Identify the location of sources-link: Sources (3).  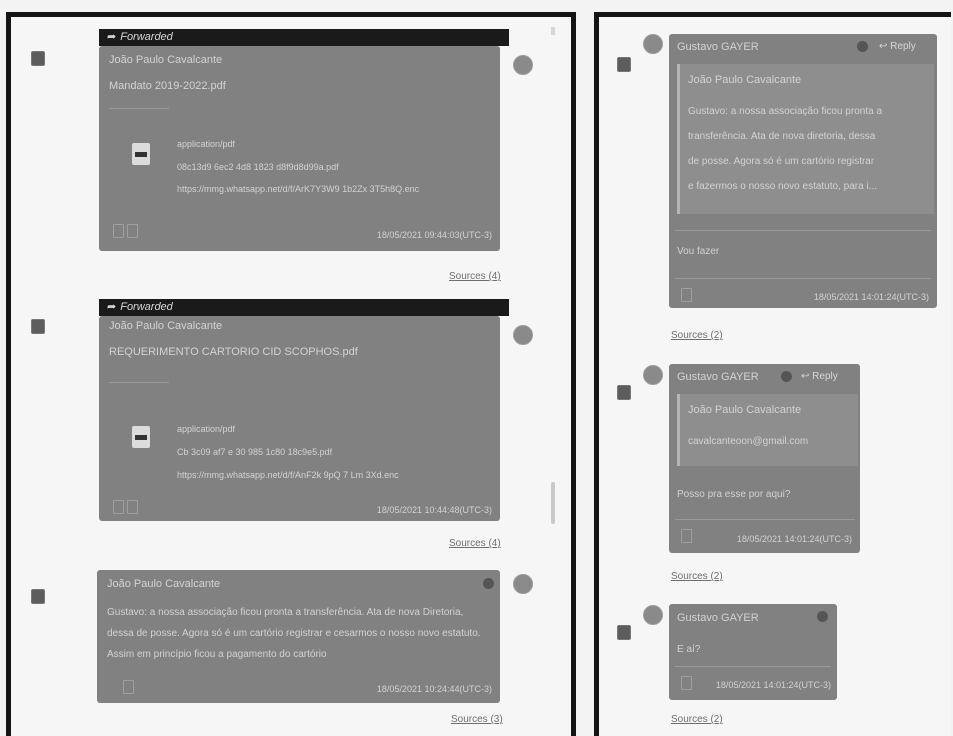
(477, 719).